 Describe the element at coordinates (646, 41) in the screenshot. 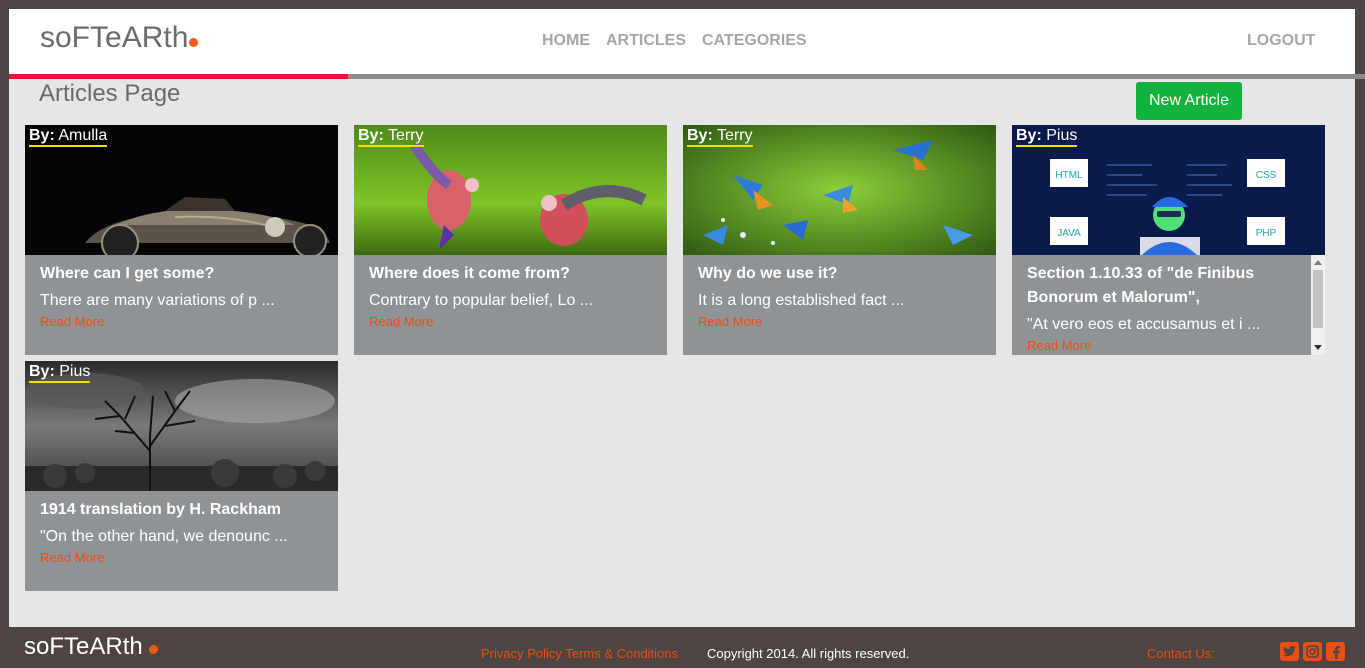

I see `nav-articles: ARTICLES` at that location.